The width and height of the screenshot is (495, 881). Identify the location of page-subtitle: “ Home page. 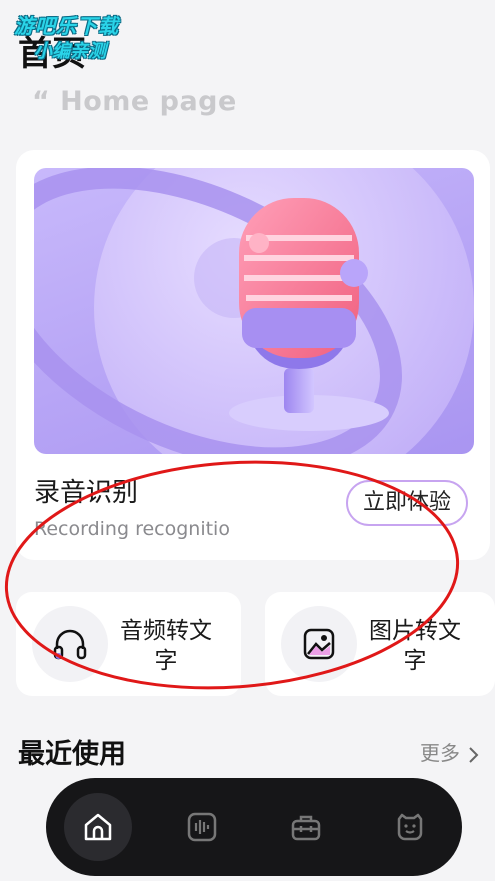
(134, 101).